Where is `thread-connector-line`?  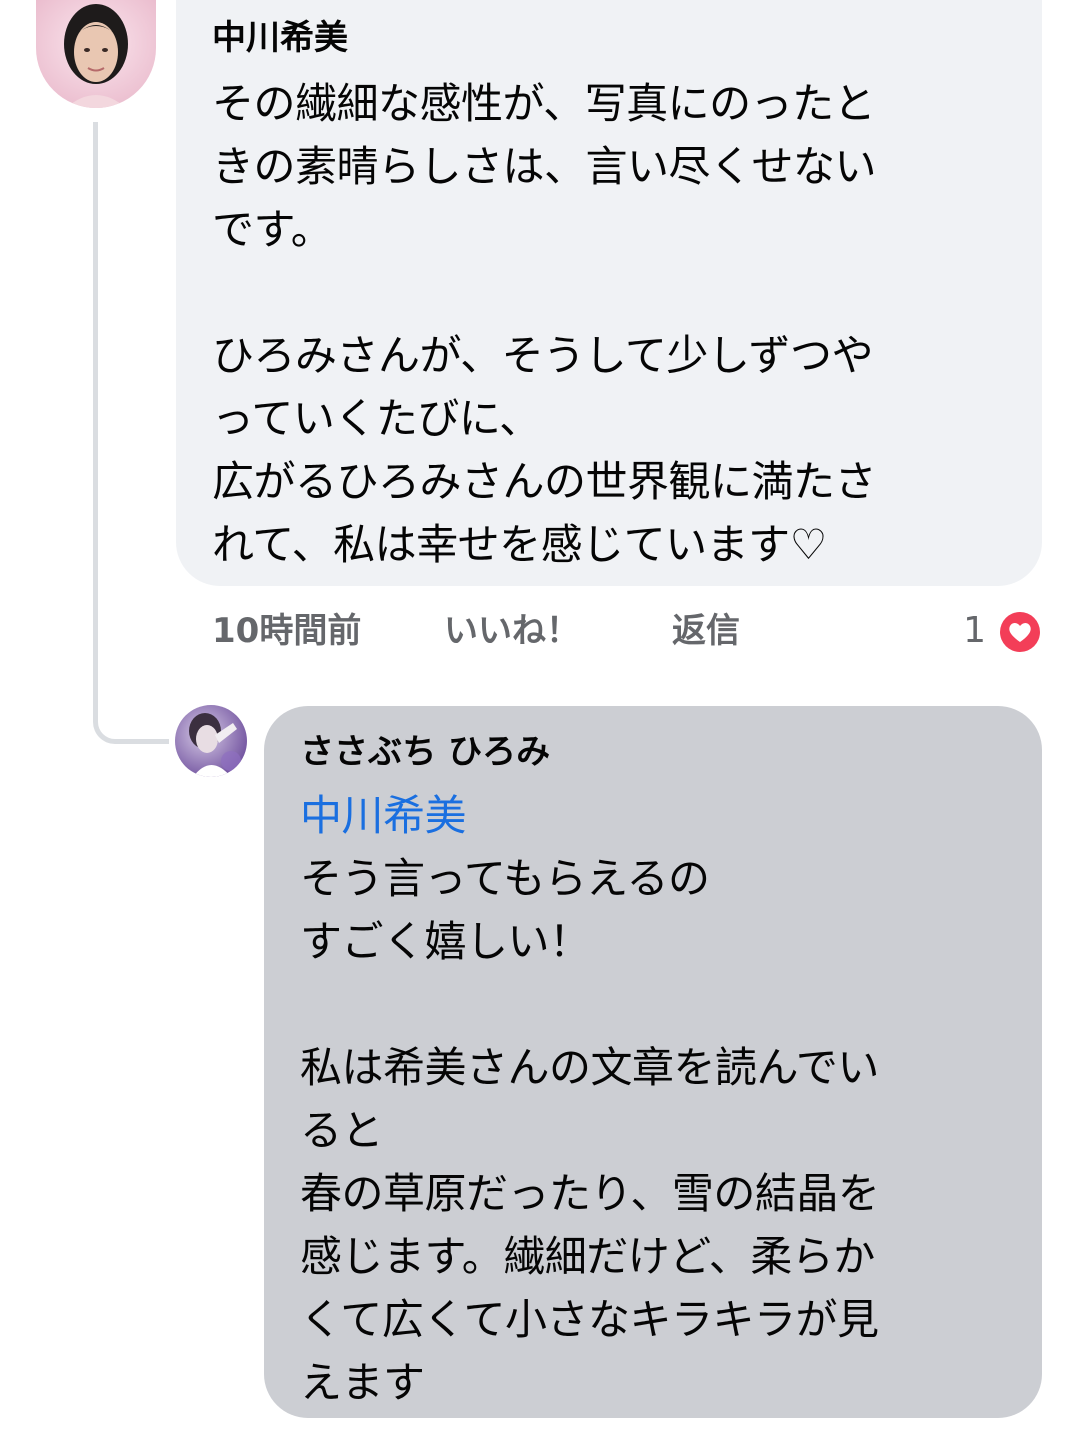 thread-connector-line is located at coordinates (131, 433).